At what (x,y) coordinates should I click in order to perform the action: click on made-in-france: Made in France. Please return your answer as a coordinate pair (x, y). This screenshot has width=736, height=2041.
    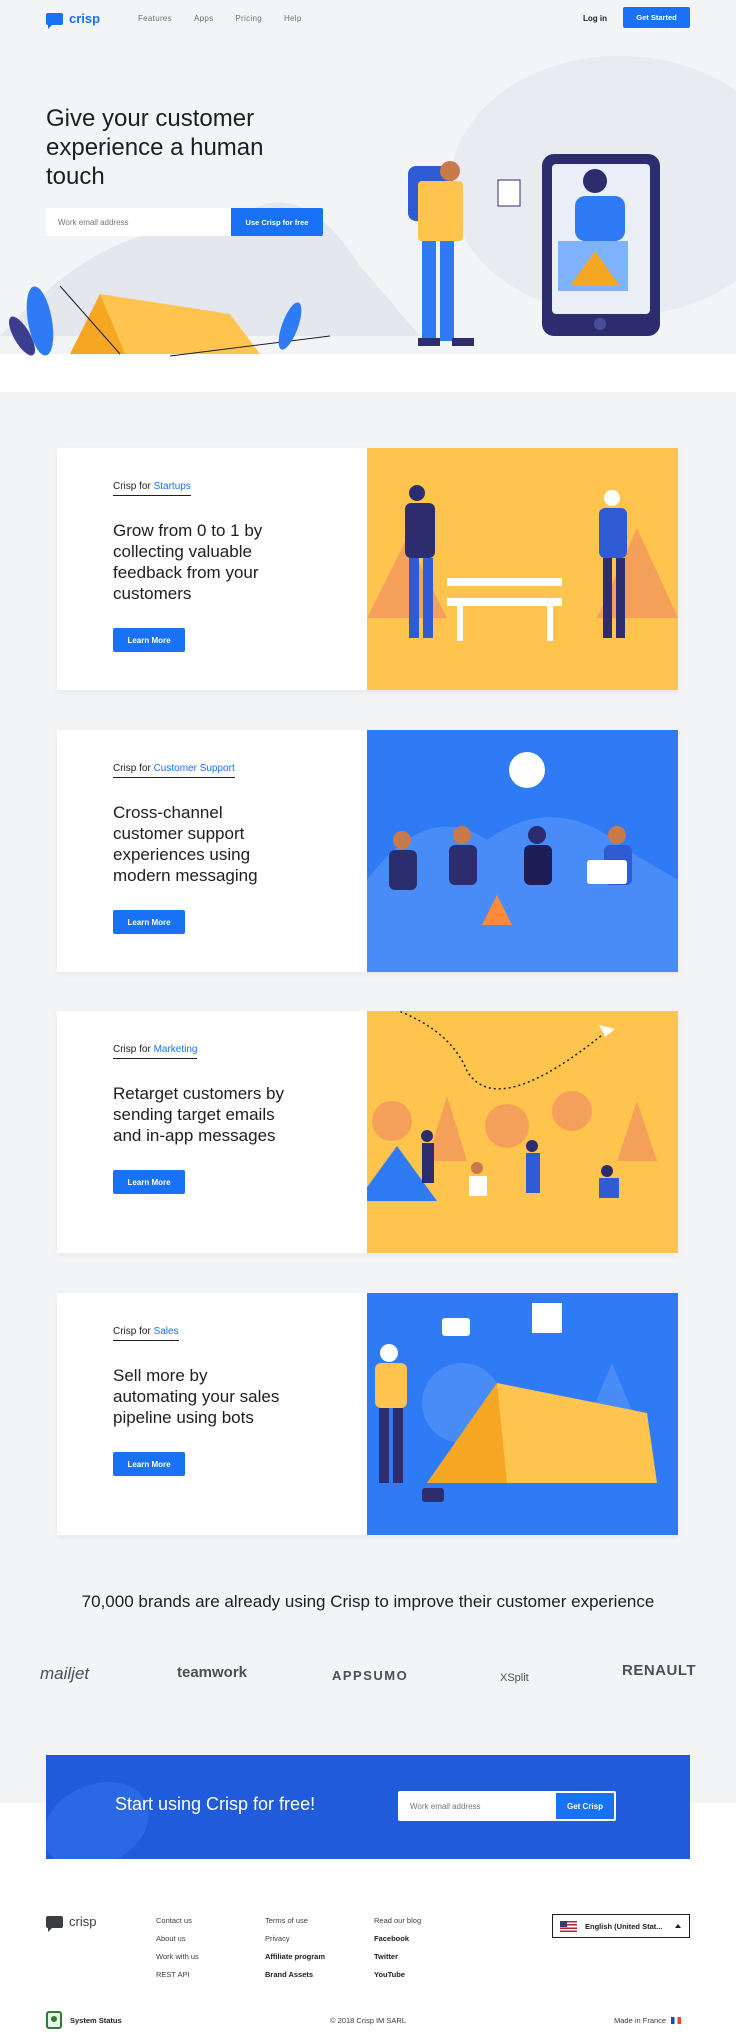
    Looking at the image, I should click on (648, 2020).